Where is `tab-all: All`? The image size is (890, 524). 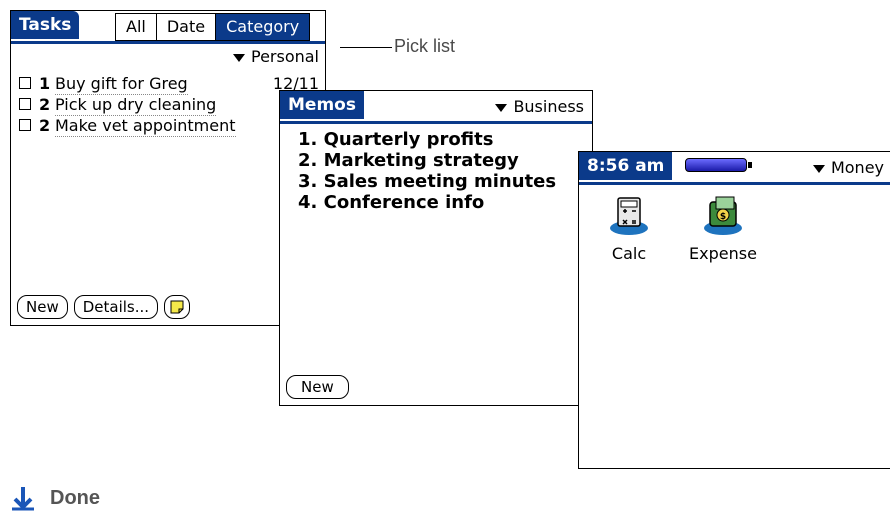 tab-all: All is located at coordinates (136, 27).